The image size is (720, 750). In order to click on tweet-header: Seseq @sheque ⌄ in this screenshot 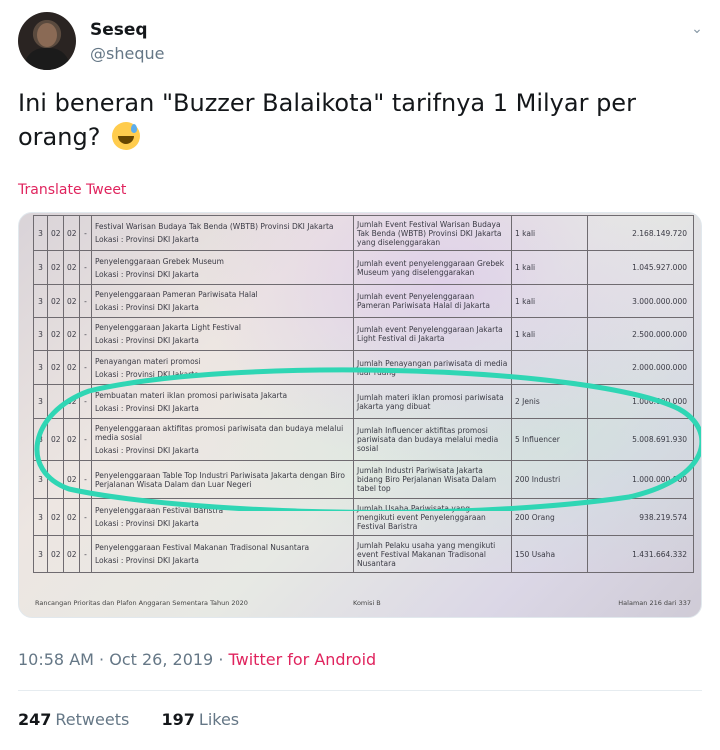, I will do `click(363, 44)`.